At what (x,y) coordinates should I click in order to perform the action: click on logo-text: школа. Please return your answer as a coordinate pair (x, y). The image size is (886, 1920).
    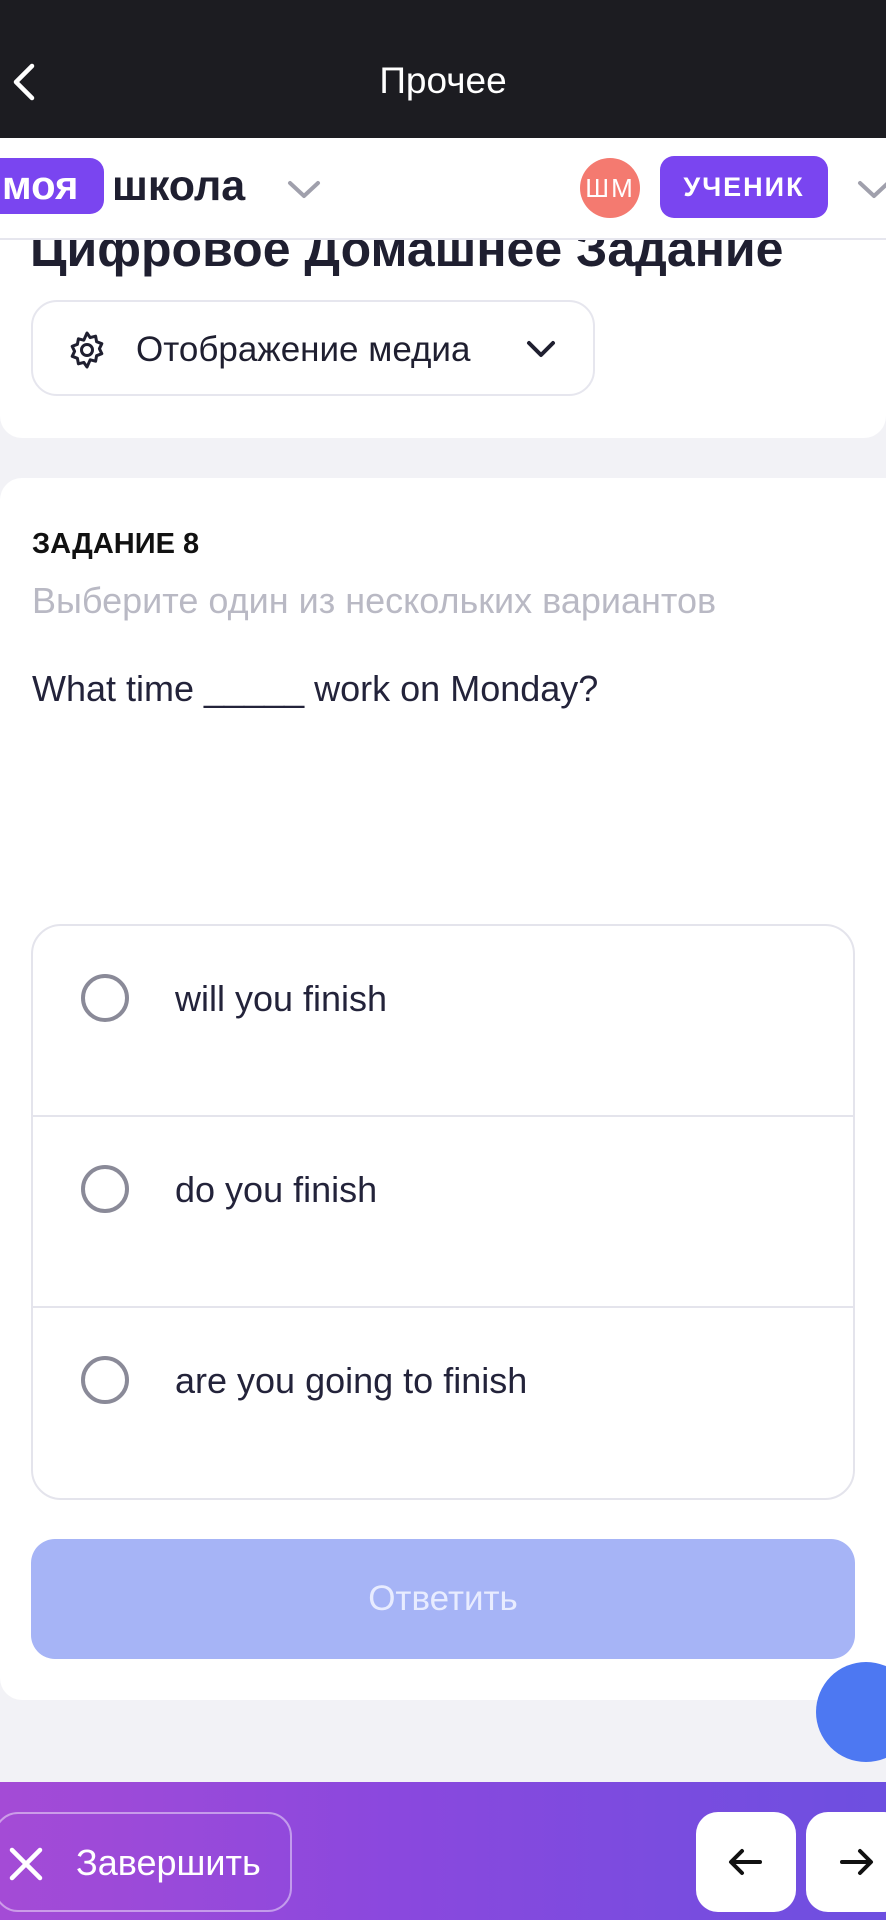
    Looking at the image, I should click on (179, 186).